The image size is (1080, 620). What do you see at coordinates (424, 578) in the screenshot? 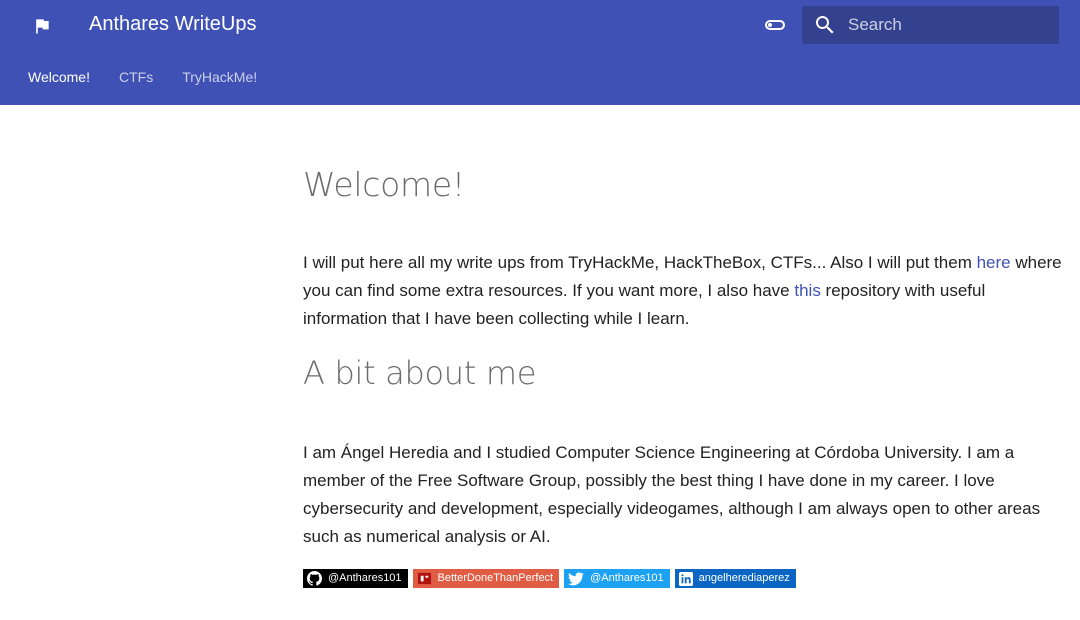
I see `blog-icon` at bounding box center [424, 578].